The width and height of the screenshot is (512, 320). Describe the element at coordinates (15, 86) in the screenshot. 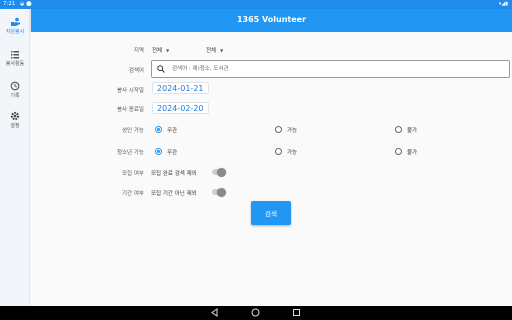

I see `history-icon` at that location.